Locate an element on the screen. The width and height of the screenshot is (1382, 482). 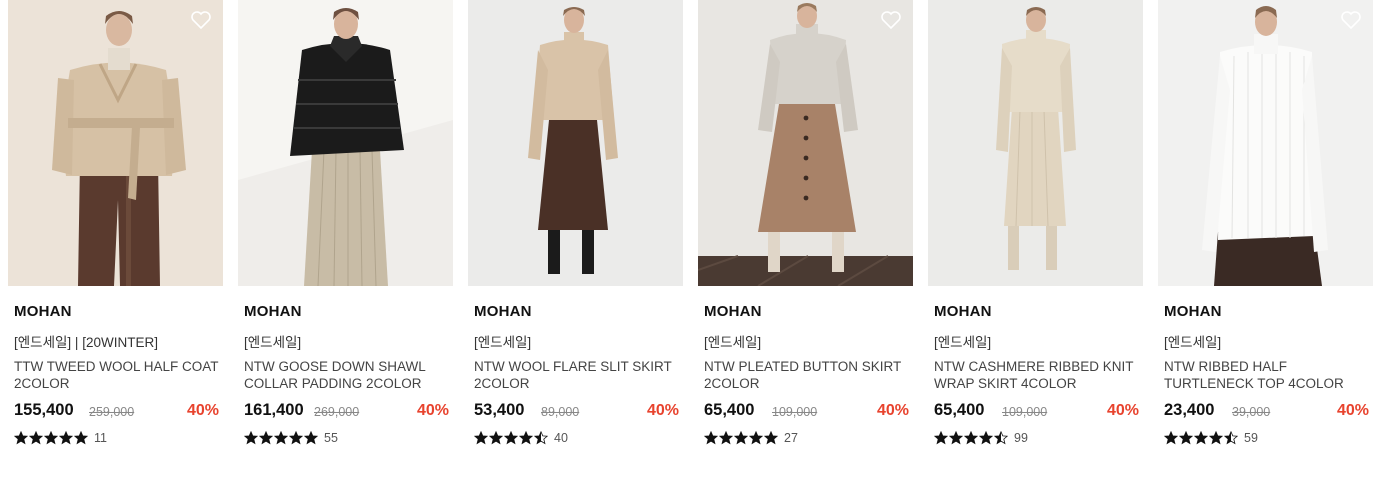
original-price: 269,000 is located at coordinates (337, 412).